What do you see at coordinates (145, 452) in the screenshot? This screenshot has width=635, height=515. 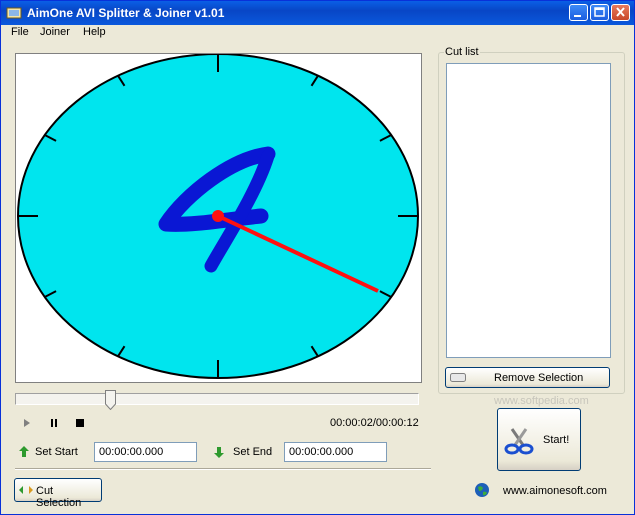 I see `start-time-field` at bounding box center [145, 452].